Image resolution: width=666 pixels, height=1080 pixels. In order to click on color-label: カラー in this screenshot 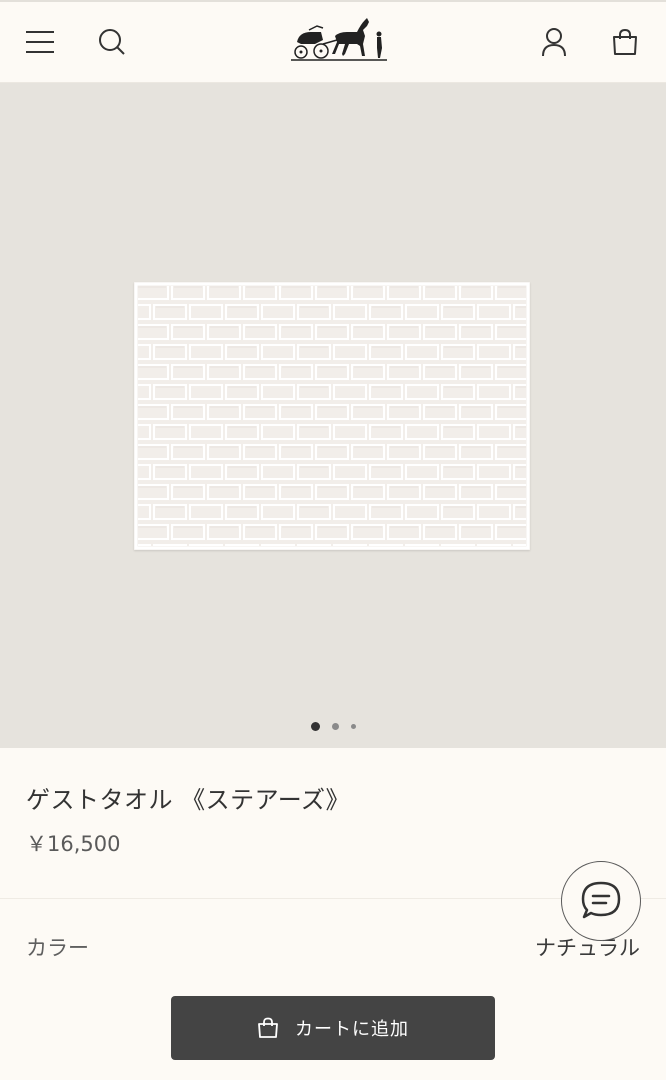, I will do `click(57, 948)`.